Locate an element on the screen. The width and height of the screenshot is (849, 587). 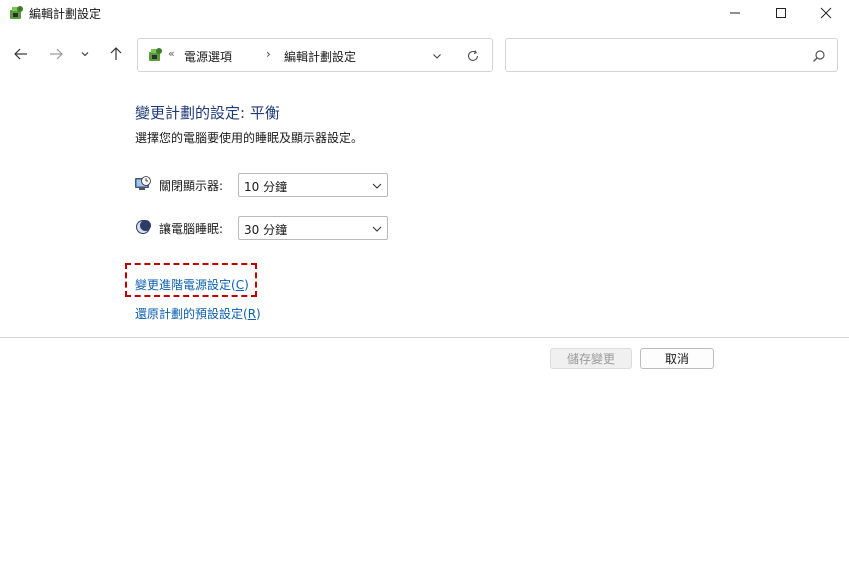
monitor-clock-icon is located at coordinates (143, 183).